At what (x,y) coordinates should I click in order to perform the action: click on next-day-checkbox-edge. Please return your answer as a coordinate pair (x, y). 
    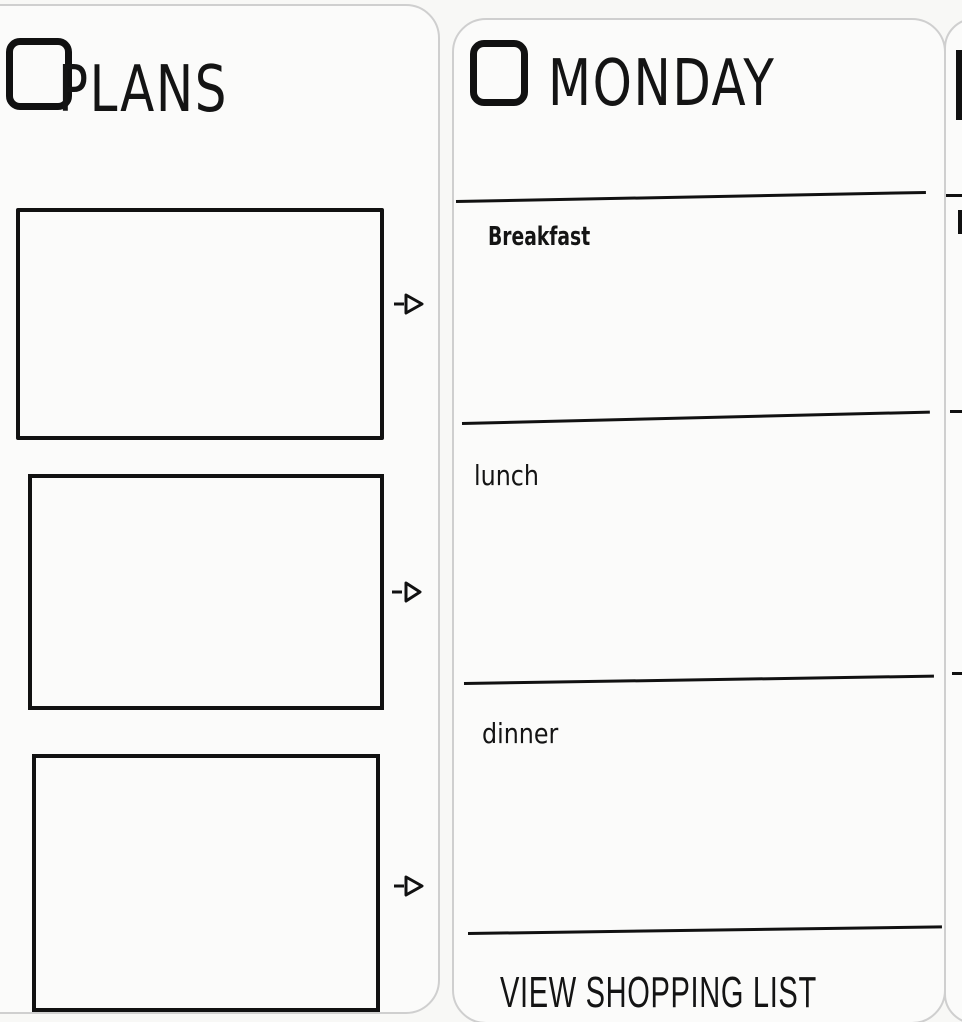
    Looking at the image, I should click on (959, 85).